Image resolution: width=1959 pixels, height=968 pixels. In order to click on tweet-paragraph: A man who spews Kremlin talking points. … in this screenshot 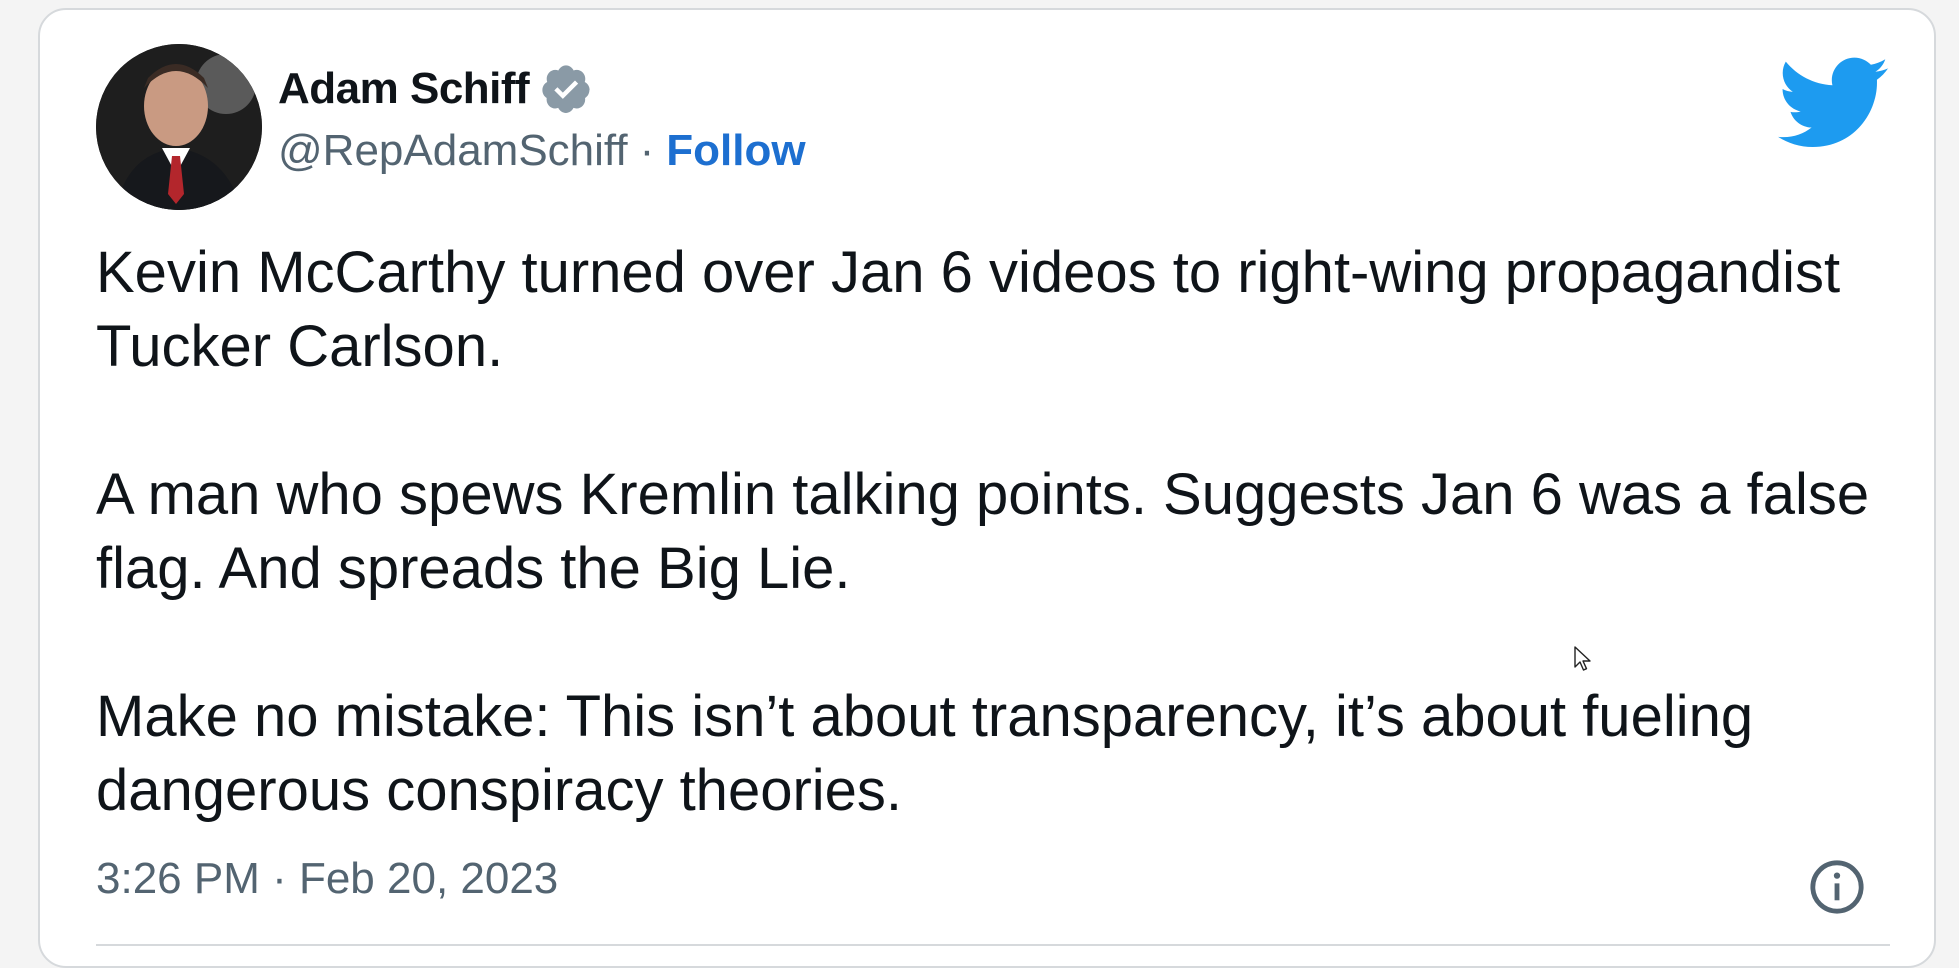, I will do `click(983, 531)`.